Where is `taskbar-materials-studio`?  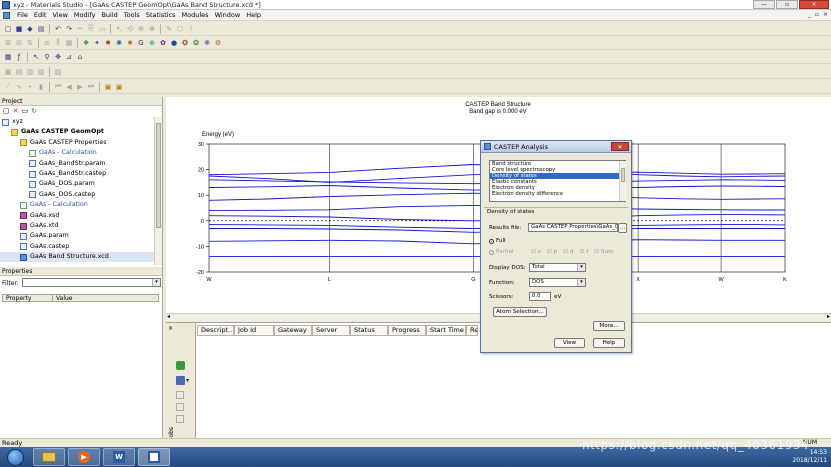
taskbar-materials-studio is located at coordinates (154, 457).